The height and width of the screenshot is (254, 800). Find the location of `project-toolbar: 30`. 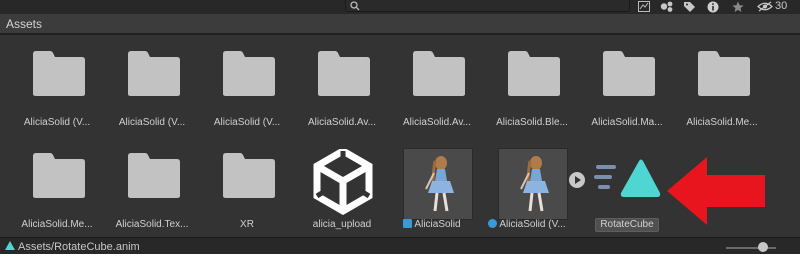

project-toolbar: 30 is located at coordinates (400, 7).